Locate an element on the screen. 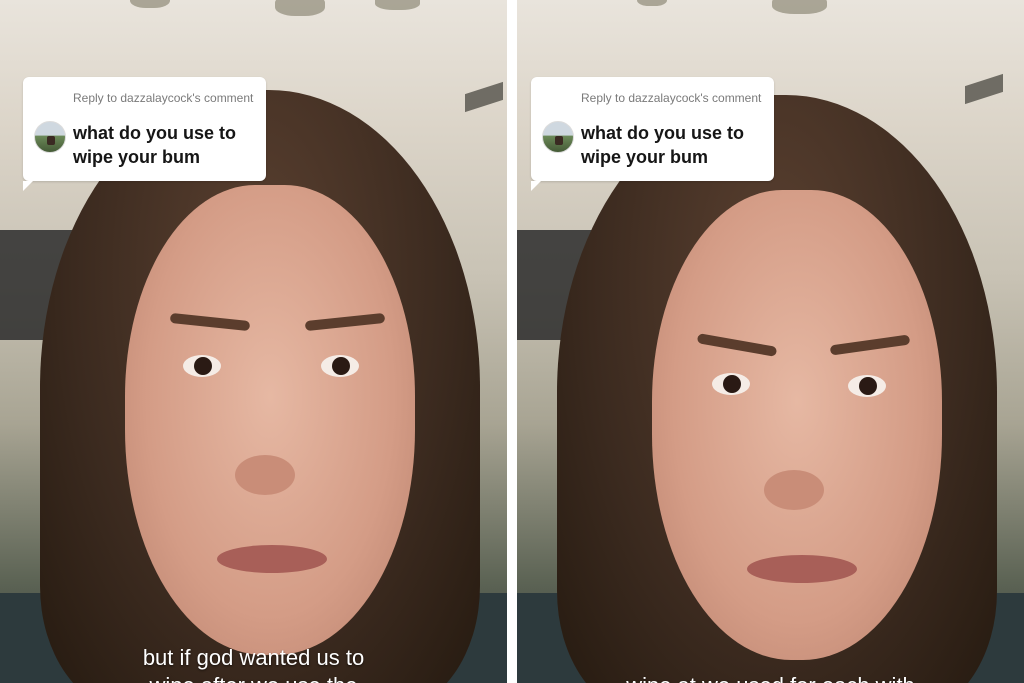  caption-line: but if god wanted us to is located at coordinates (253, 657).